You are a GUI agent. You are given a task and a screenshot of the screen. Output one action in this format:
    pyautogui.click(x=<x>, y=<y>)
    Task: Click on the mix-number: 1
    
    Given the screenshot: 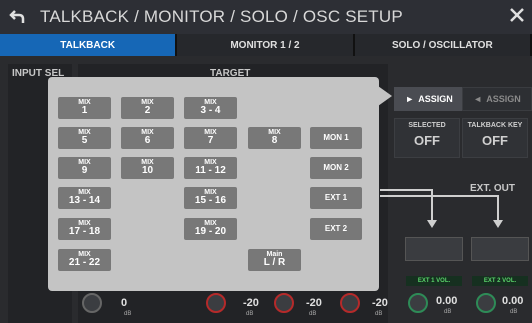 What is the action you would take?
    pyautogui.click(x=84, y=111)
    